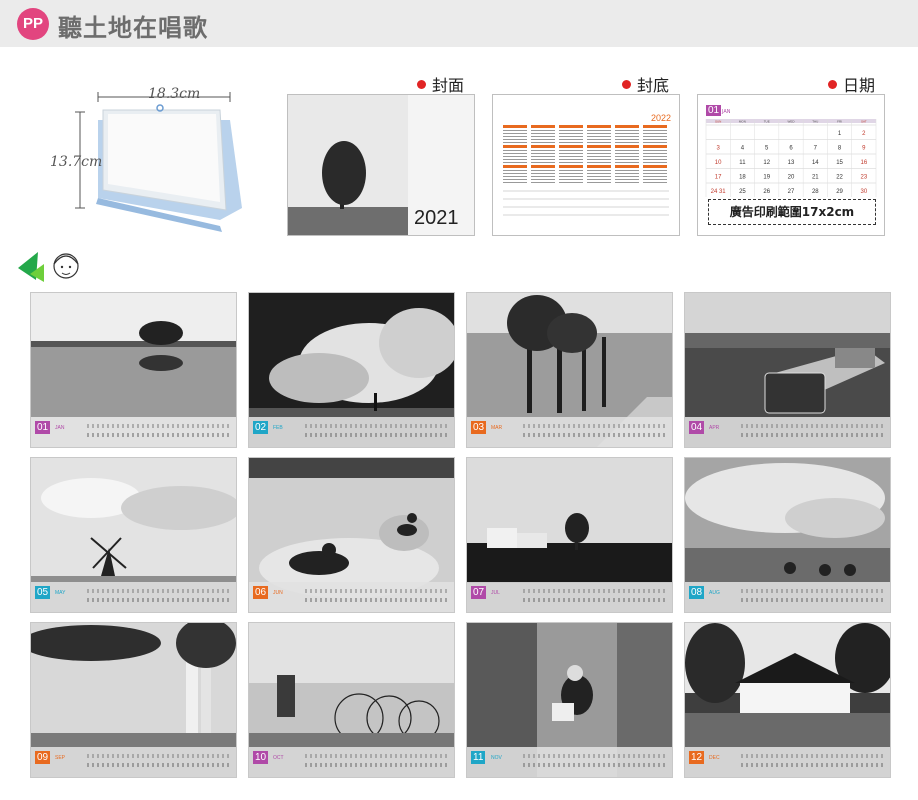  What do you see at coordinates (479, 592) in the screenshot?
I see `month-number: 07` at bounding box center [479, 592].